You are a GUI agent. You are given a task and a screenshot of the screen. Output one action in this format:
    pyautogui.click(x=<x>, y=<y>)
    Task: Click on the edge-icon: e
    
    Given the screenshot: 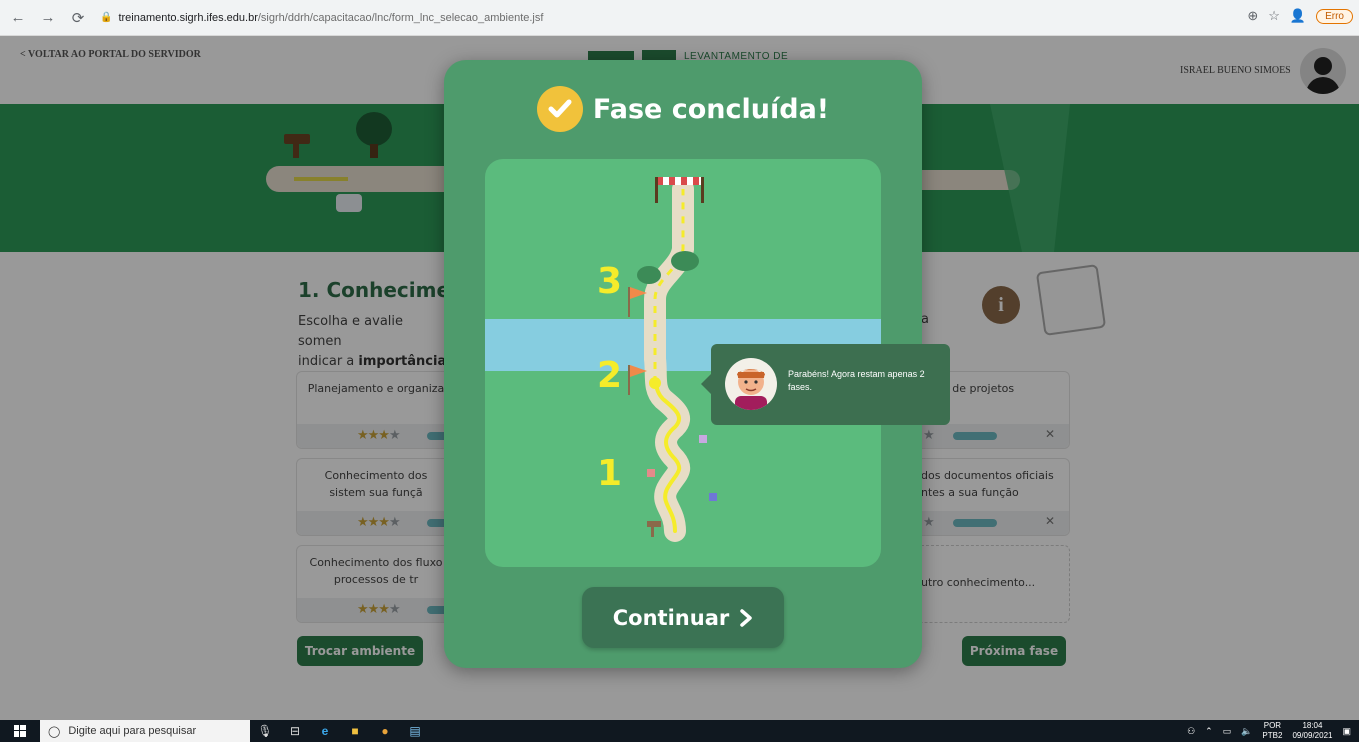 What is the action you would take?
    pyautogui.click(x=325, y=731)
    